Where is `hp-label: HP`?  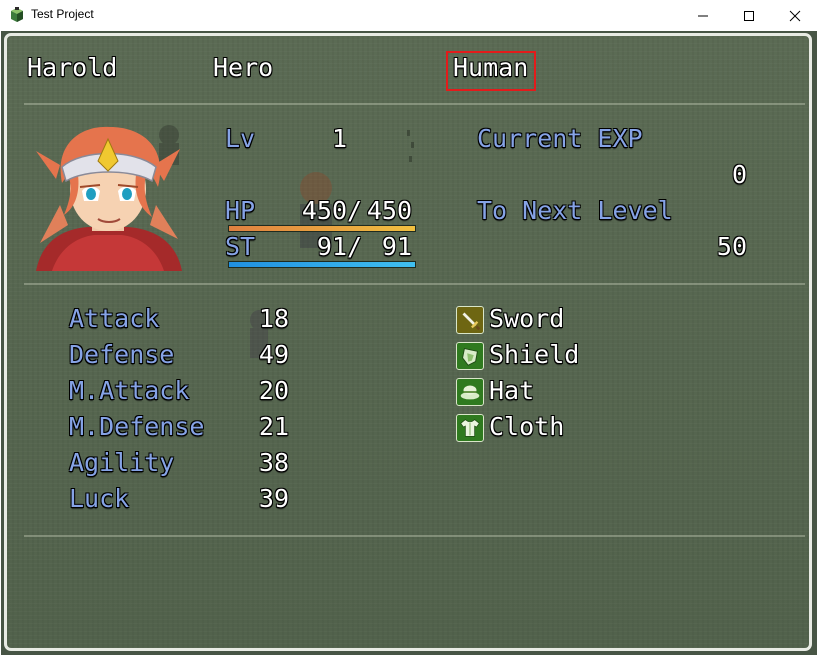
hp-label: HP is located at coordinates (240, 210).